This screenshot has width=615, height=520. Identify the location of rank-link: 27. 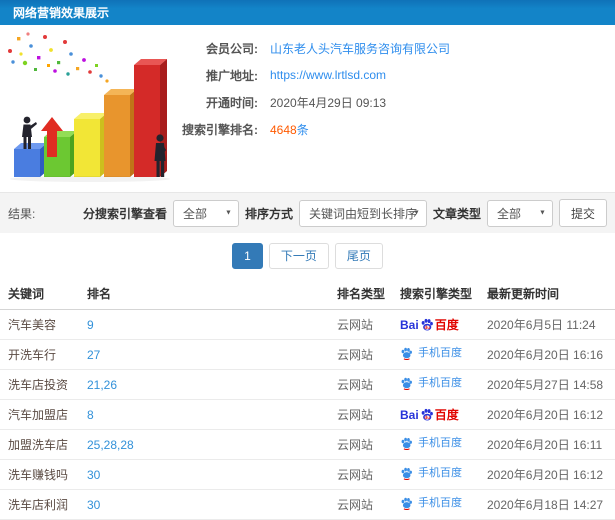
(93, 355).